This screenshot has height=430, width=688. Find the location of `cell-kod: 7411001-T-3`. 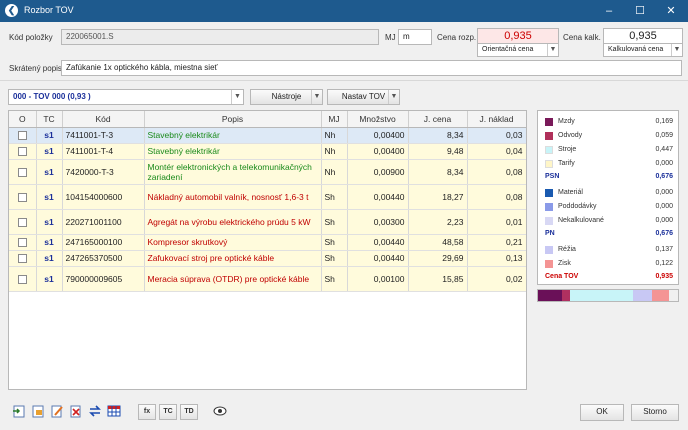

cell-kod: 7411001-T-3 is located at coordinates (103, 135).